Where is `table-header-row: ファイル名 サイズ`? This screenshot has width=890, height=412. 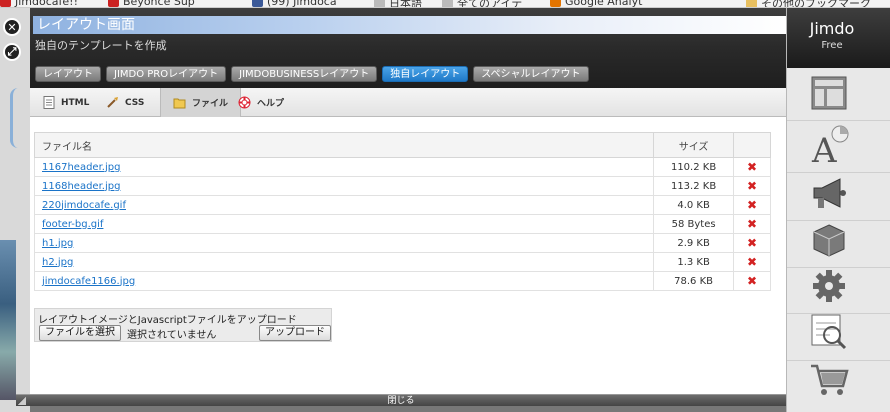
table-header-row: ファイル名 サイズ is located at coordinates (402, 145).